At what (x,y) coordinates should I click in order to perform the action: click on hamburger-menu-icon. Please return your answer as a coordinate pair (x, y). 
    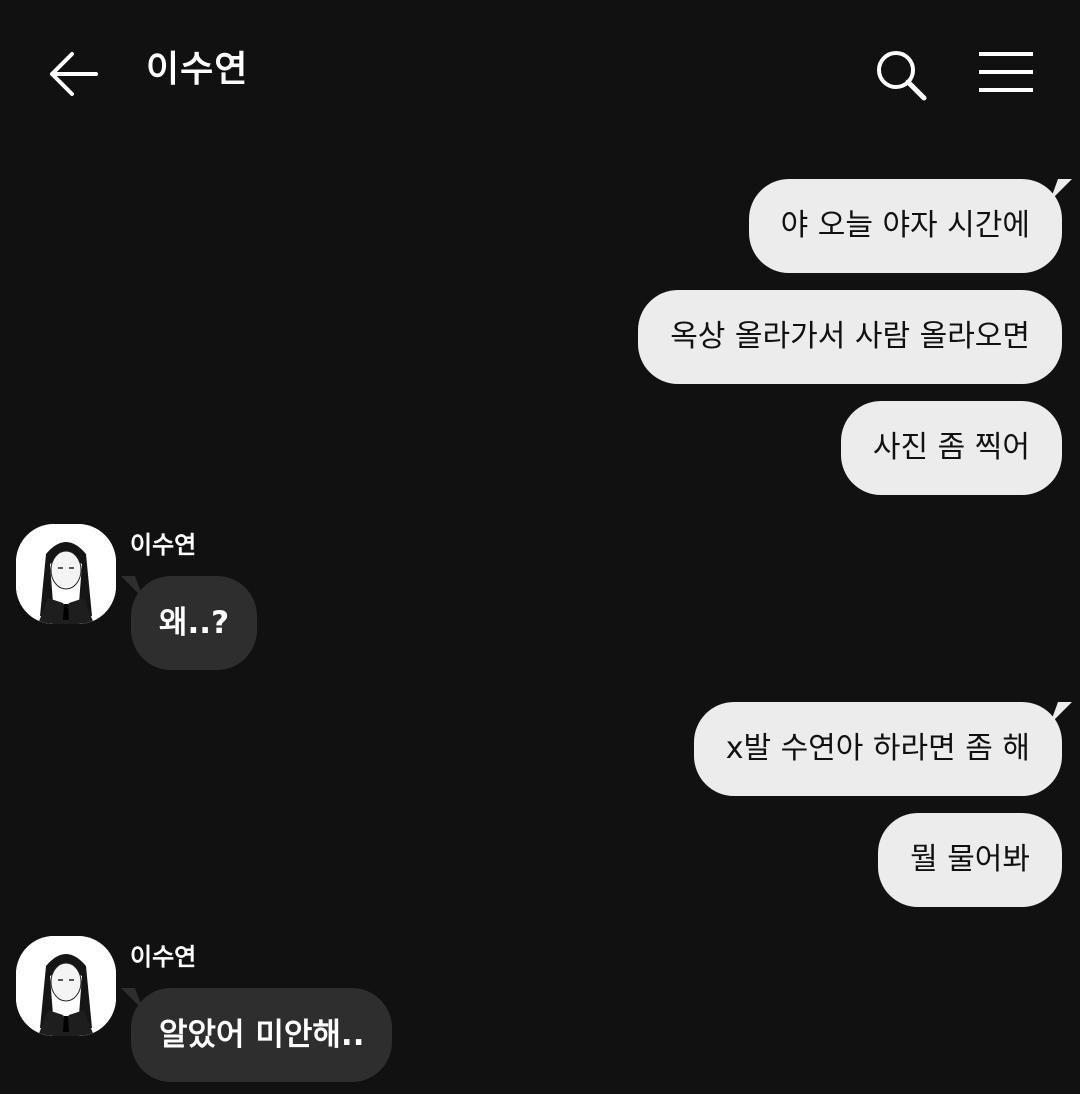
    Looking at the image, I should click on (1006, 72).